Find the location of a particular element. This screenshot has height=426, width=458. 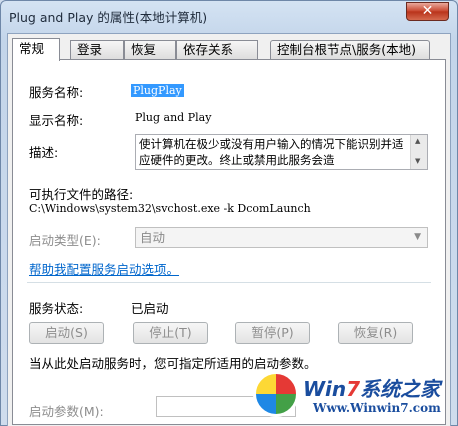

window-title: Plug and Play 的属性(本地计算机) is located at coordinates (108, 17).